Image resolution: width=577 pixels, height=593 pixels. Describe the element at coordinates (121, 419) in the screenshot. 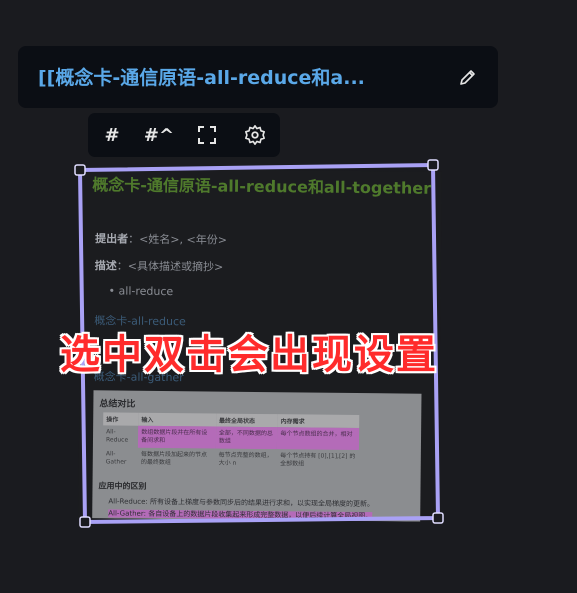

I see `column-header: 操作` at that location.